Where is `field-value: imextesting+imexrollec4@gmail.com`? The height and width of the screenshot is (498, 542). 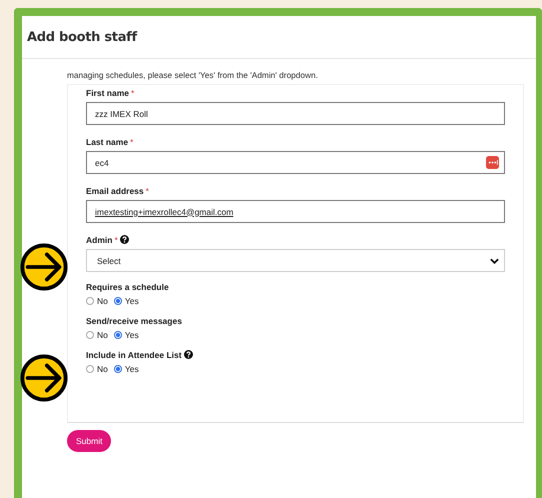 field-value: imextesting+imexrollec4@gmail.com is located at coordinates (164, 211).